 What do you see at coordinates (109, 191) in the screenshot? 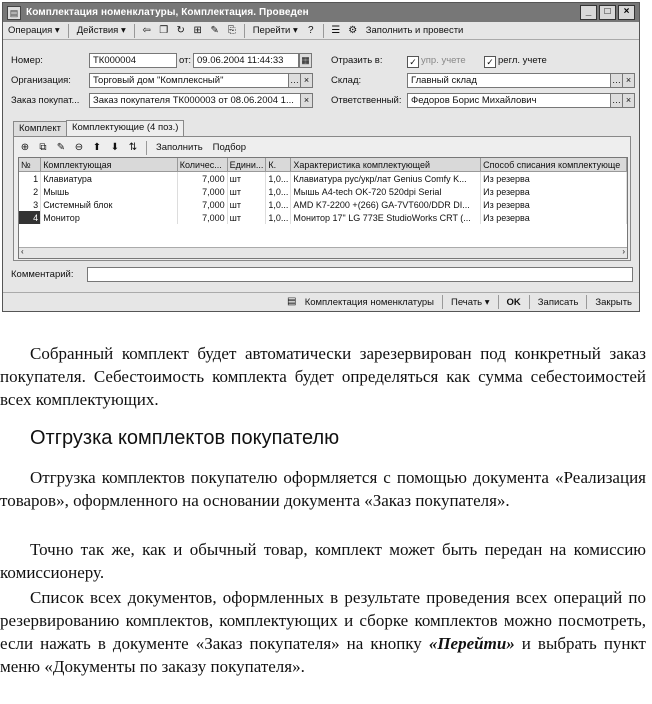
I see `component-cell: Мышь` at bounding box center [109, 191].